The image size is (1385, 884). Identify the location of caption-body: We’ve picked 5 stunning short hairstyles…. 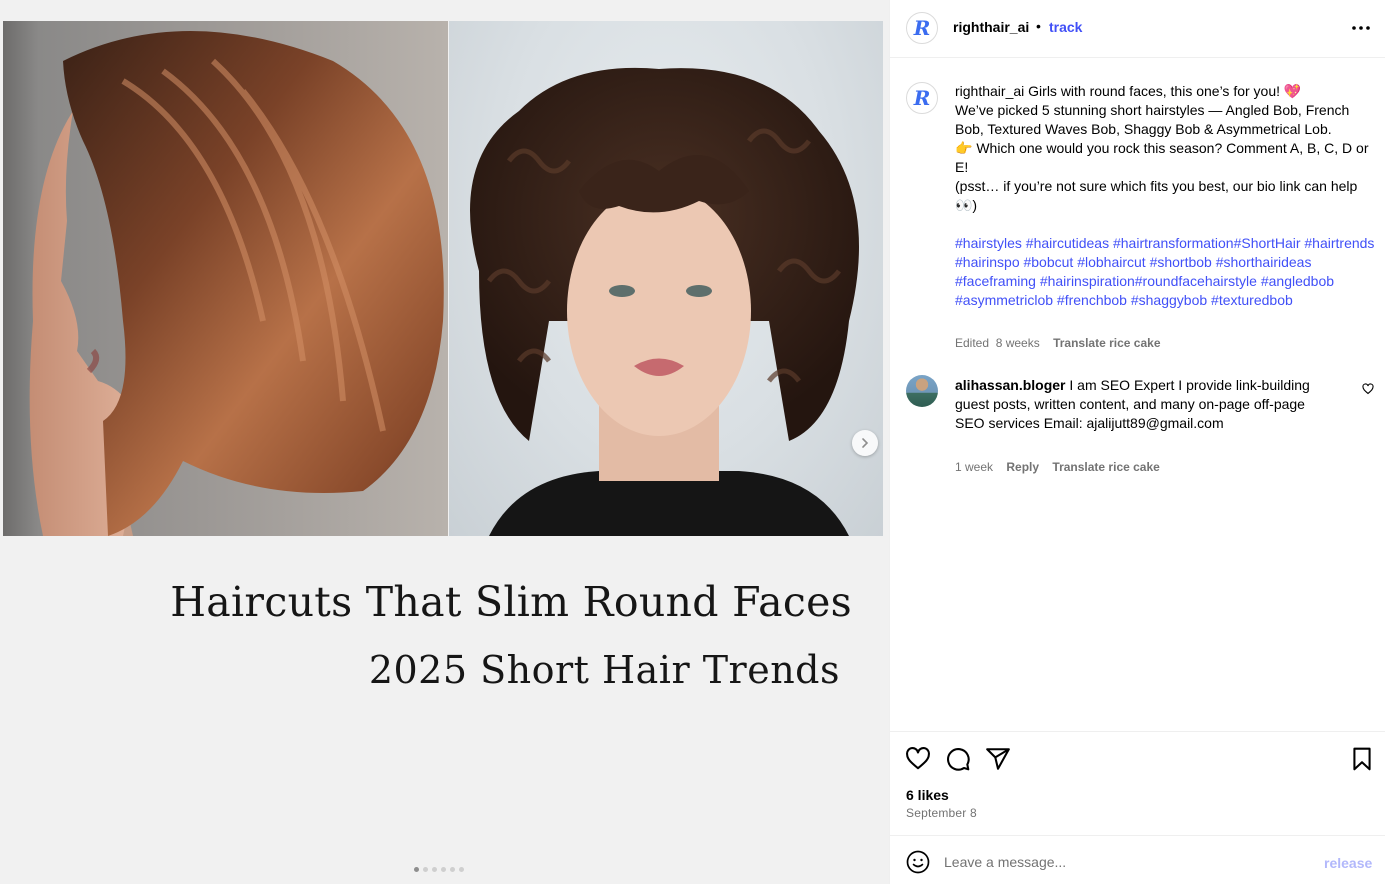
(1152, 119).